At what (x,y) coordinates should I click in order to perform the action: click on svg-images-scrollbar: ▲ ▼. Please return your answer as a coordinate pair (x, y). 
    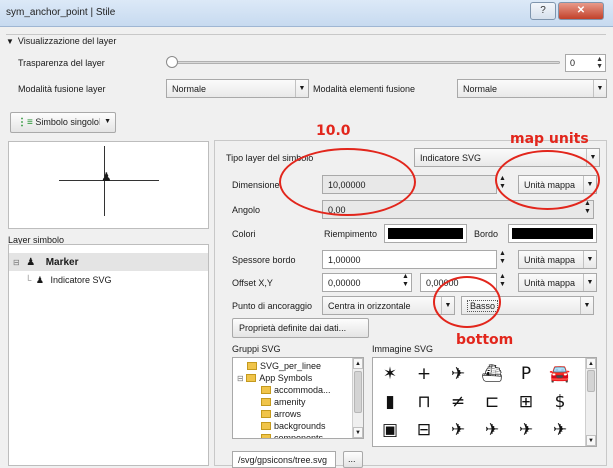
    Looking at the image, I should click on (590, 402).